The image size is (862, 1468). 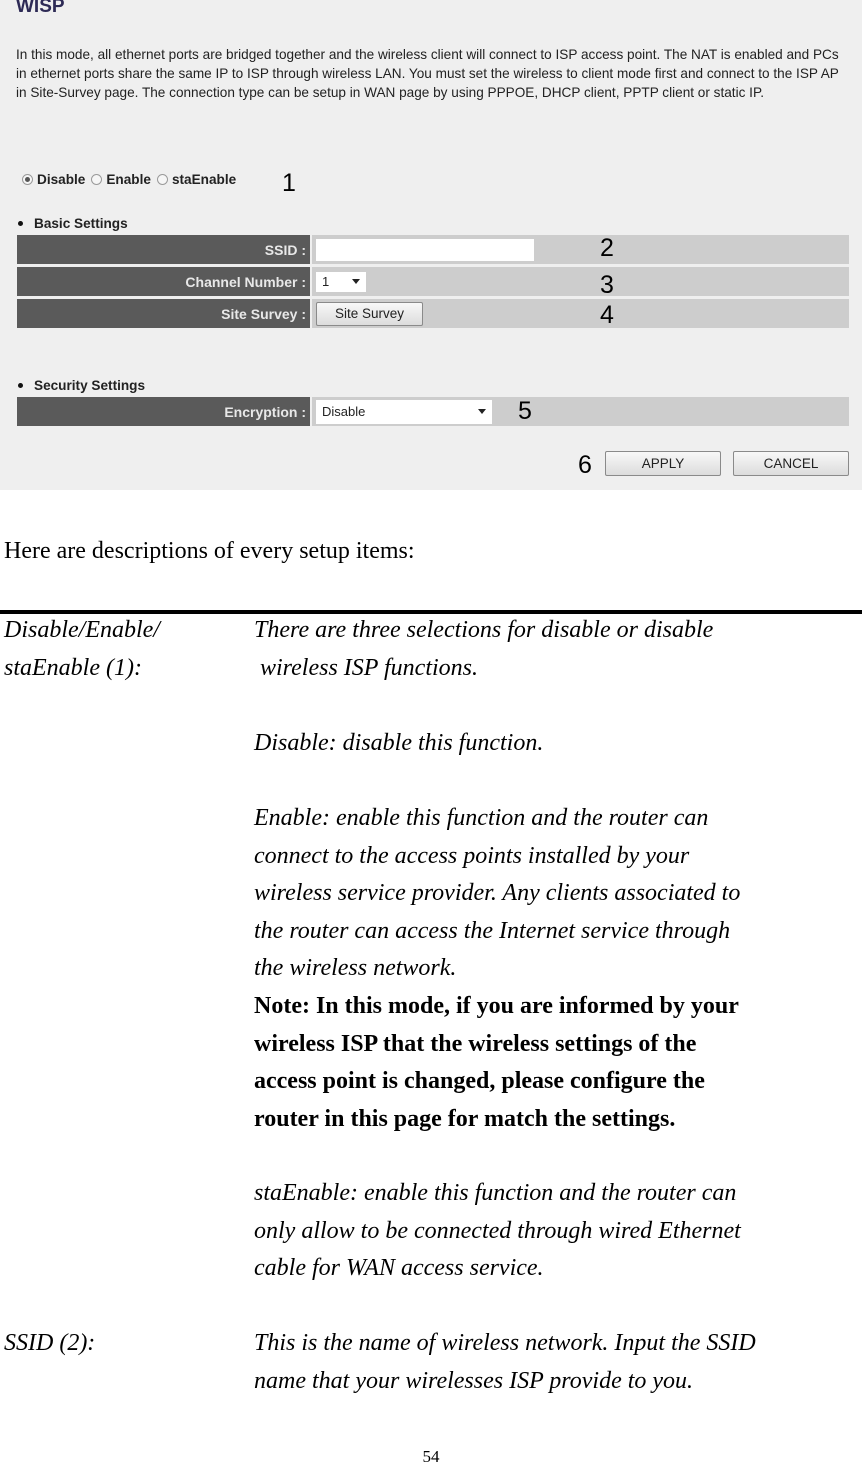 What do you see at coordinates (40, 8) in the screenshot?
I see `page-title: WISP` at bounding box center [40, 8].